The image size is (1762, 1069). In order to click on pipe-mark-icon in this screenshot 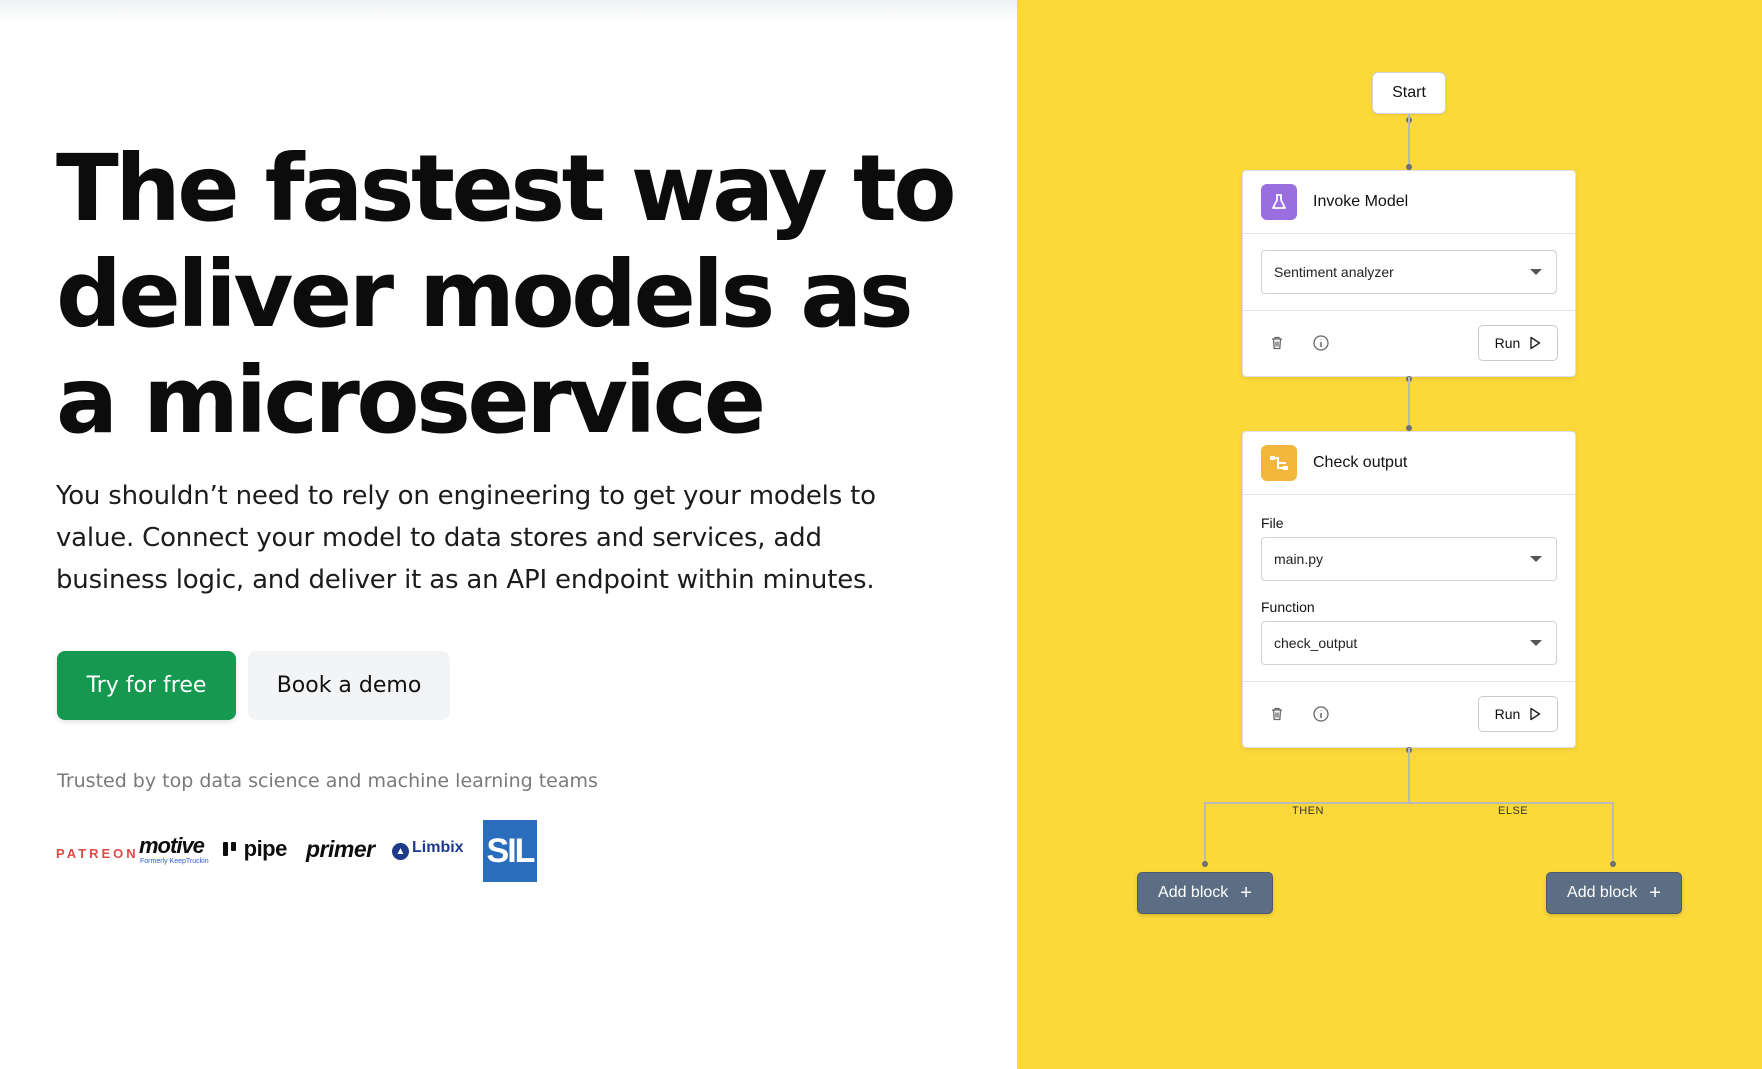, I will do `click(229, 849)`.